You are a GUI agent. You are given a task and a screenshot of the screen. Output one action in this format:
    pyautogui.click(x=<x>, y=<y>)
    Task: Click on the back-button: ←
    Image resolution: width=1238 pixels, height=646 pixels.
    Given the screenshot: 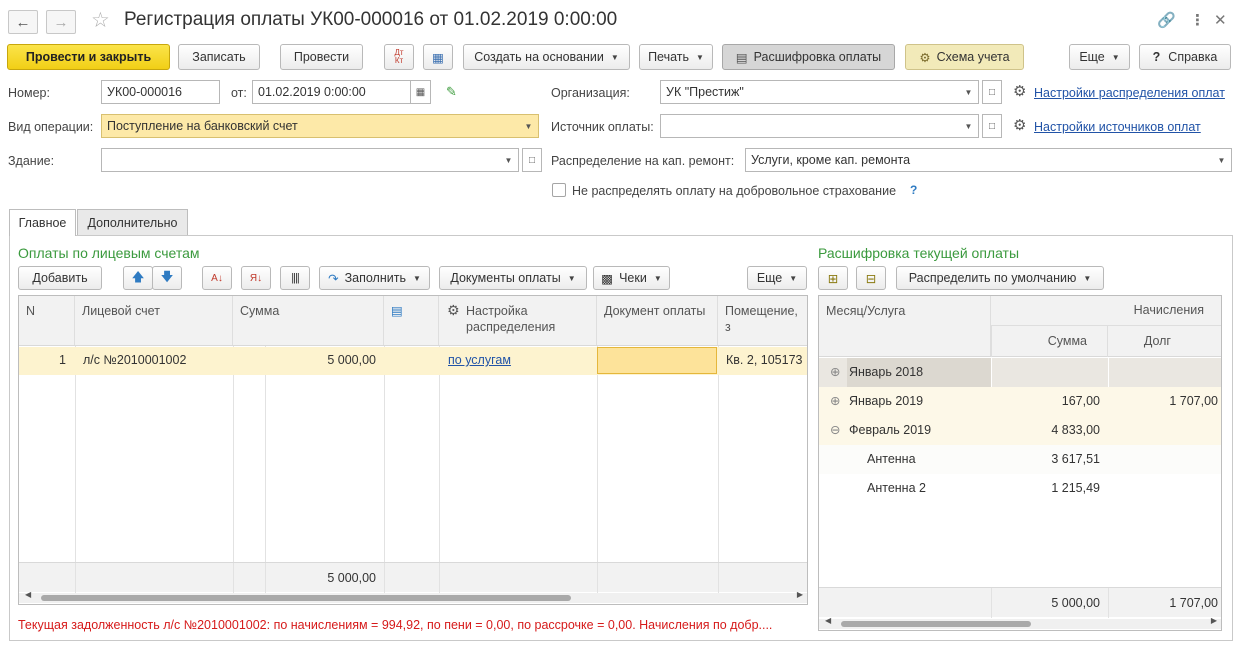 What is the action you would take?
    pyautogui.click(x=23, y=22)
    